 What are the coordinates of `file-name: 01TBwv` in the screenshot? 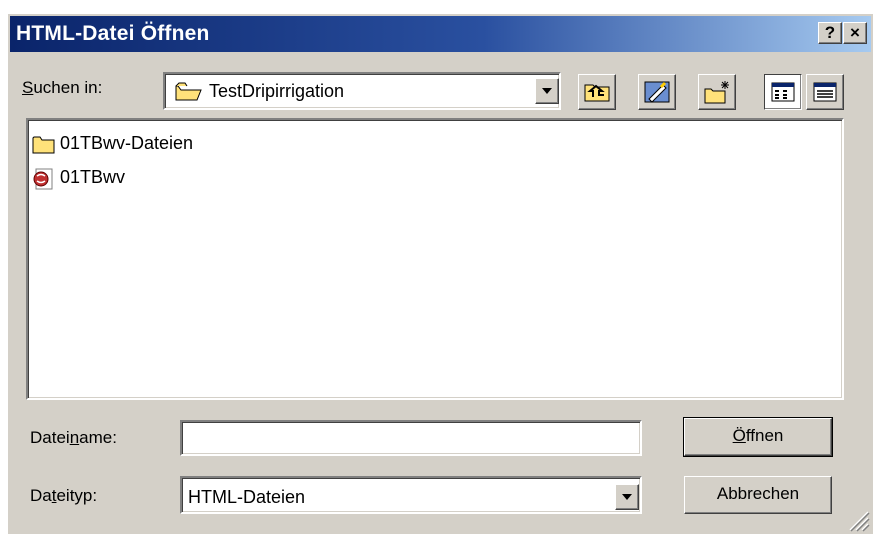 It's located at (93, 177).